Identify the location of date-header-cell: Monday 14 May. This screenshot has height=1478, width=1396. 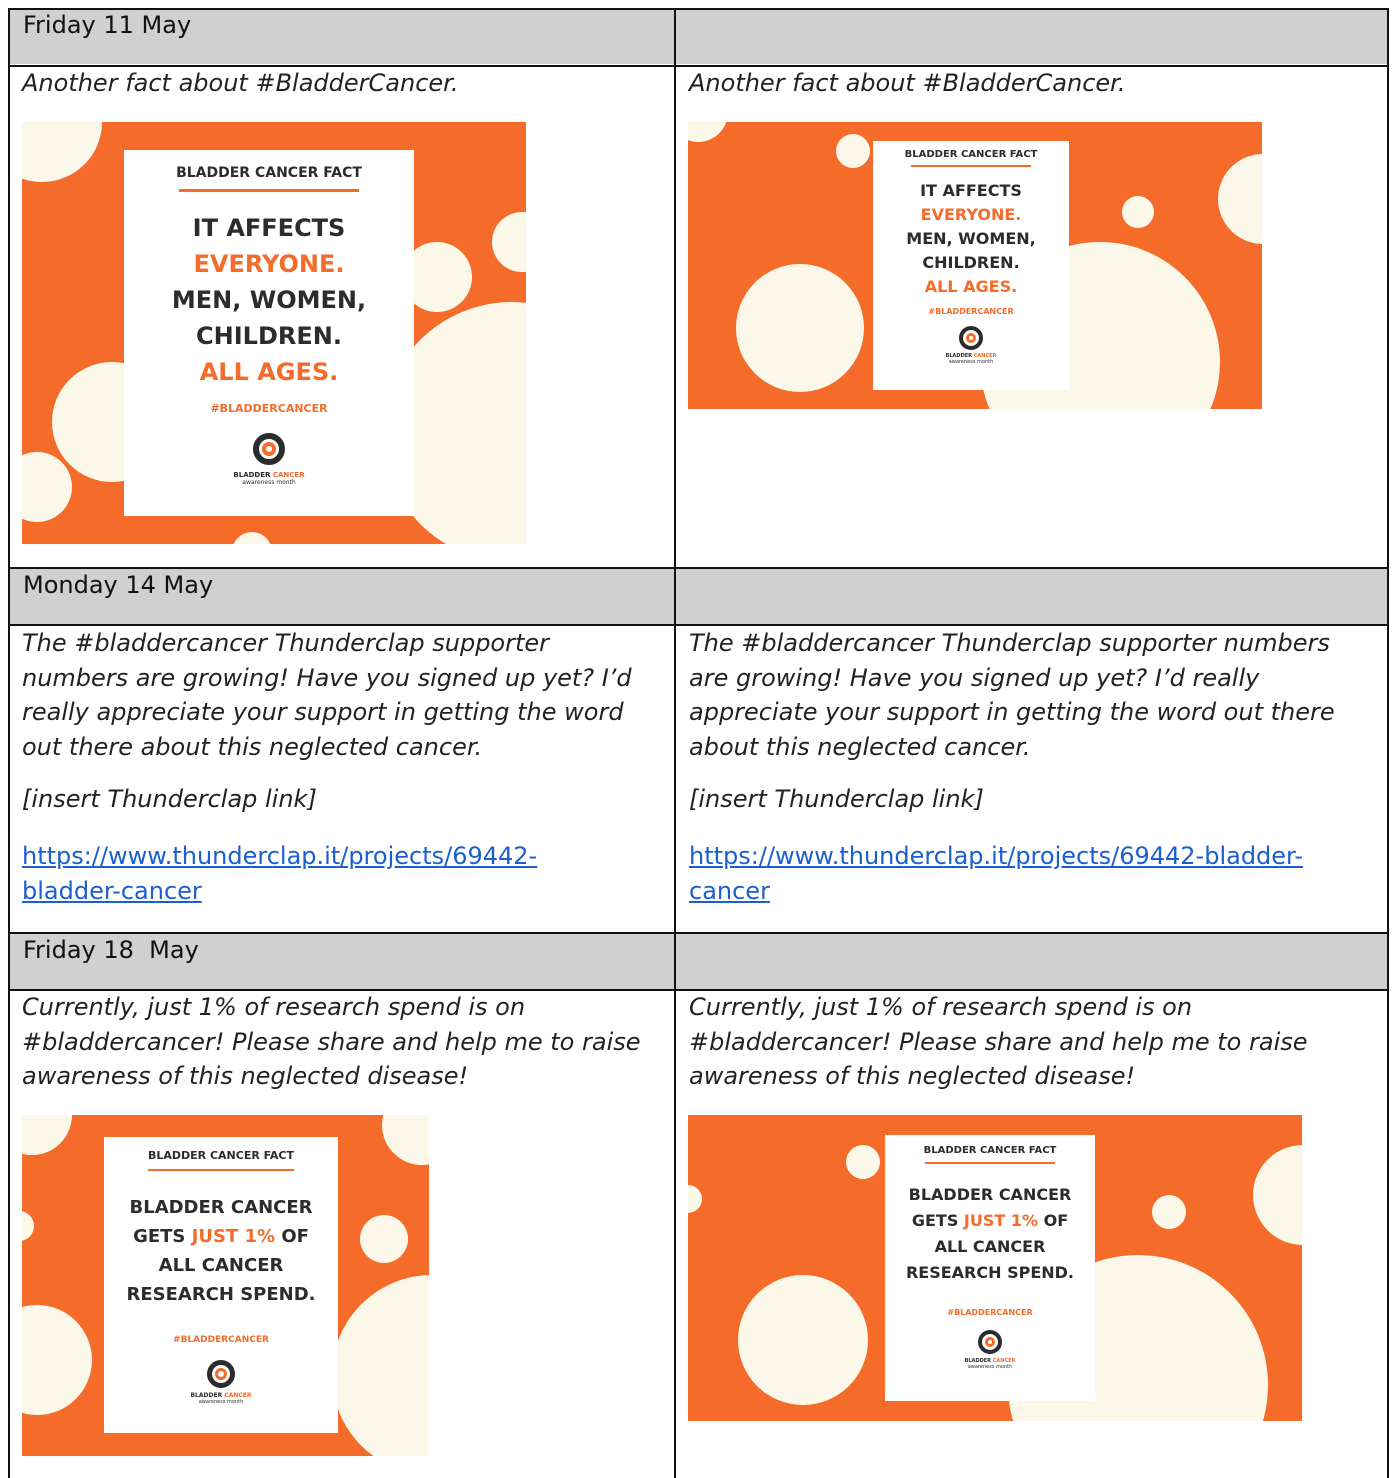
(341, 596).